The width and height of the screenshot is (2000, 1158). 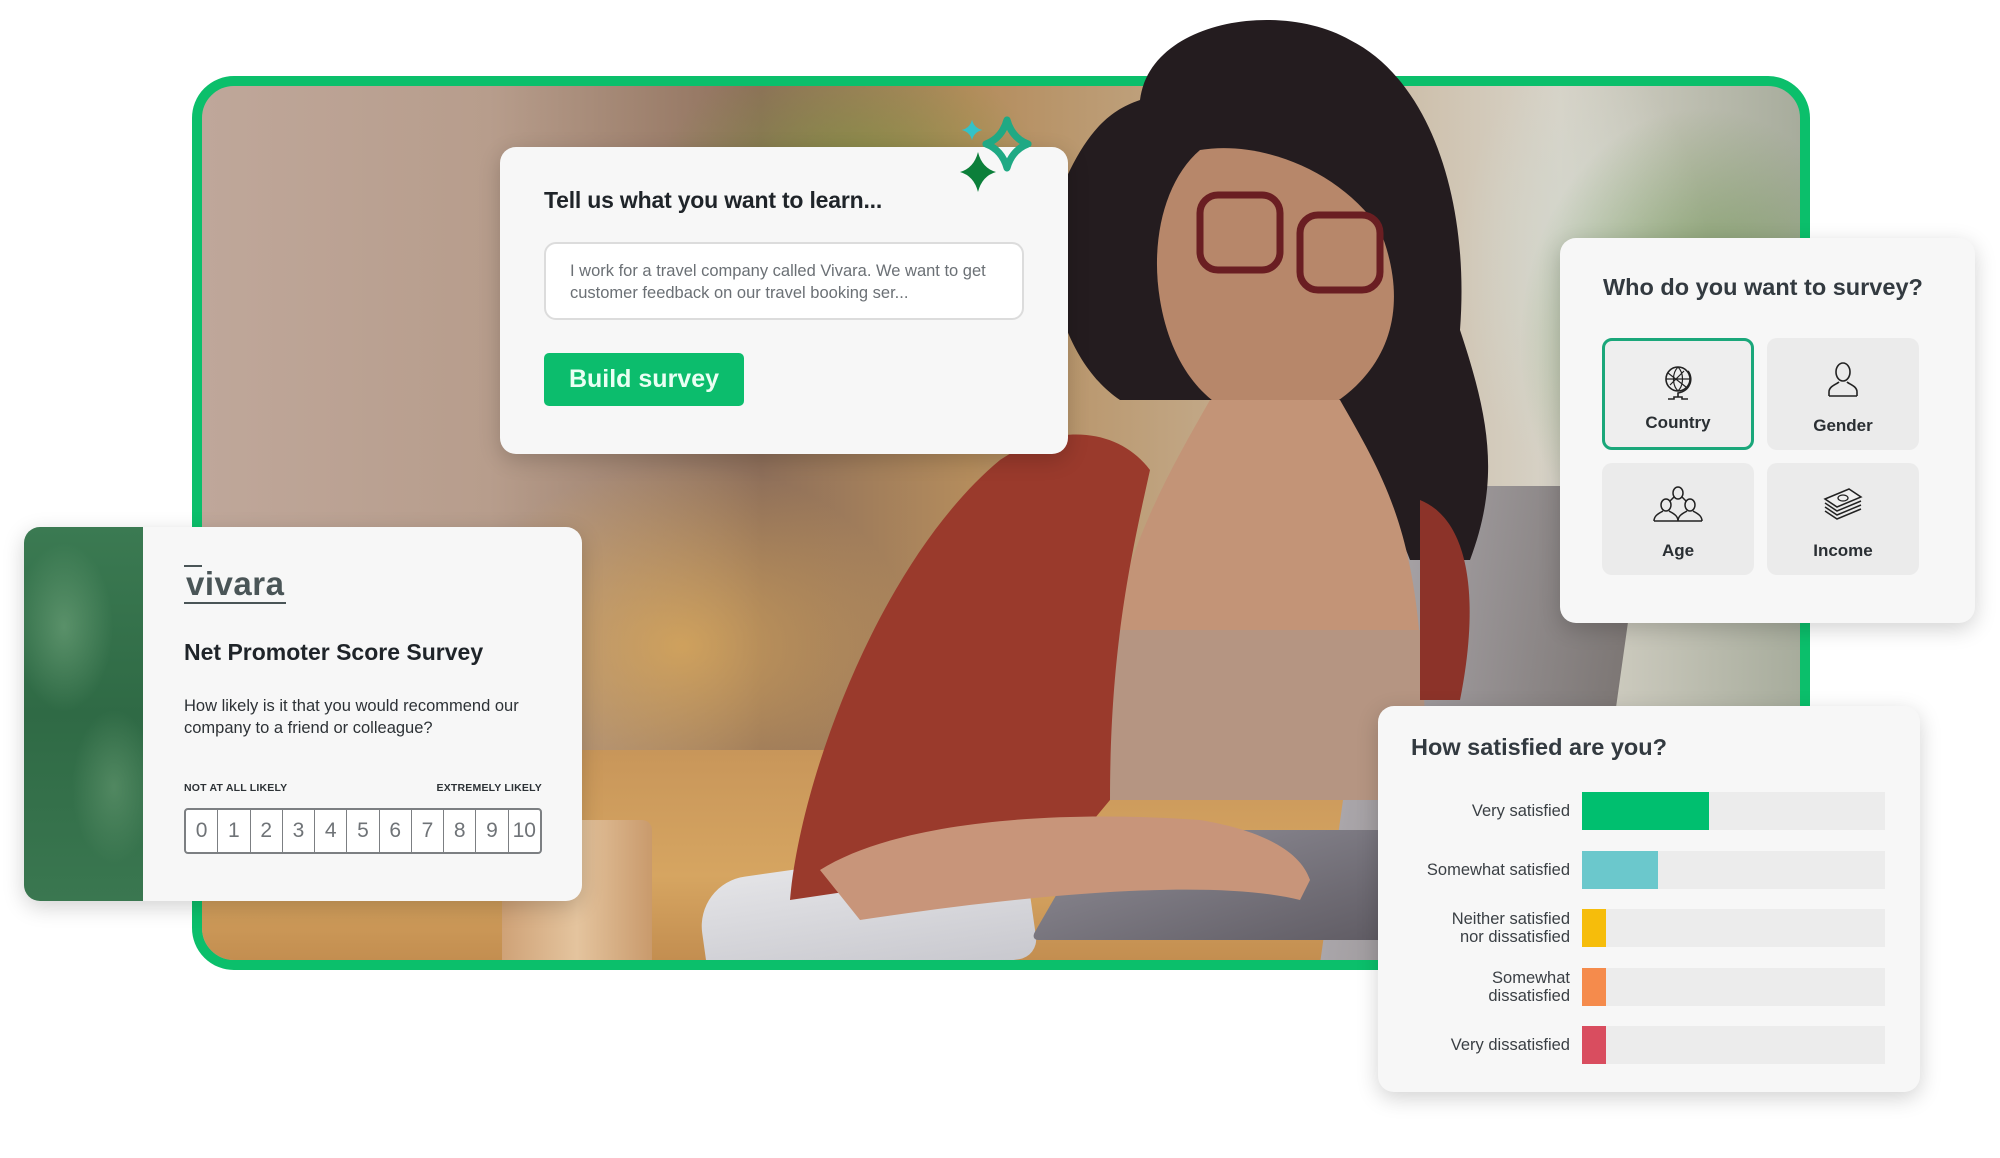 I want to click on satisfaction-row: Neither satisfied nor dissatisfied, so click(x=1649, y=928).